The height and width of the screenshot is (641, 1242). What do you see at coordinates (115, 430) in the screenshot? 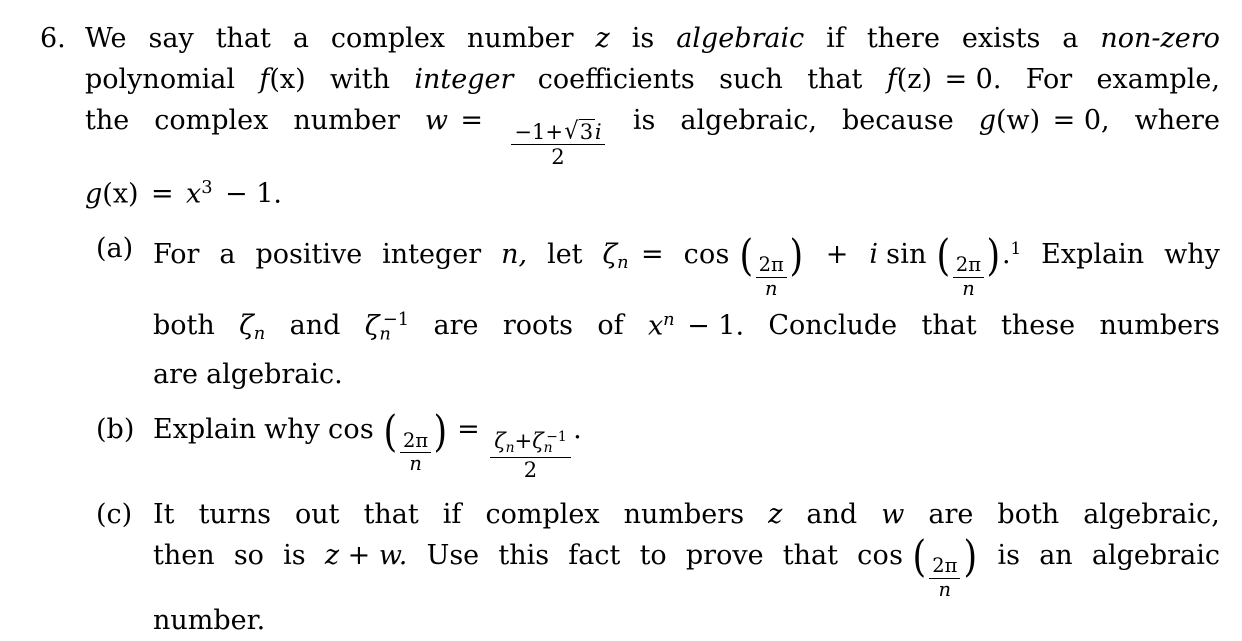
I see `part-label-b: (b)` at bounding box center [115, 430].